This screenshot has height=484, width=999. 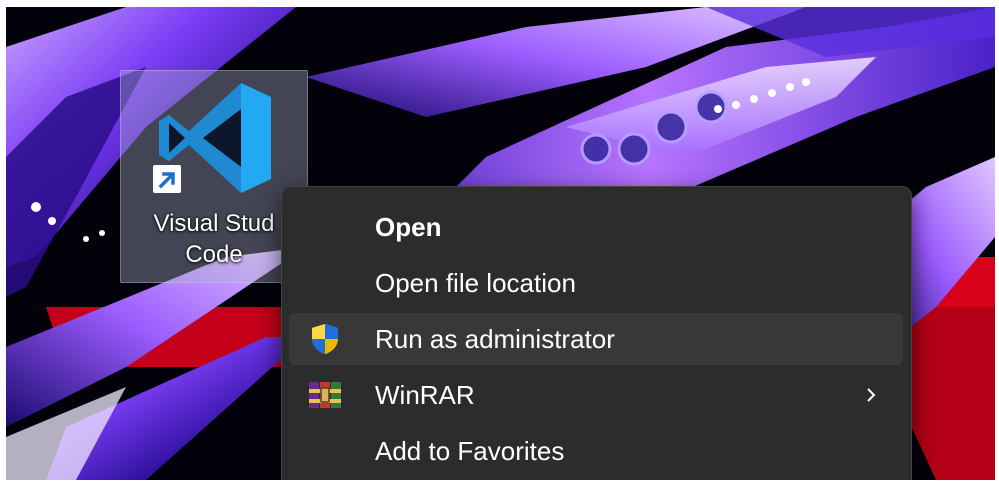 What do you see at coordinates (408, 226) in the screenshot?
I see `menu-item-label: Open` at bounding box center [408, 226].